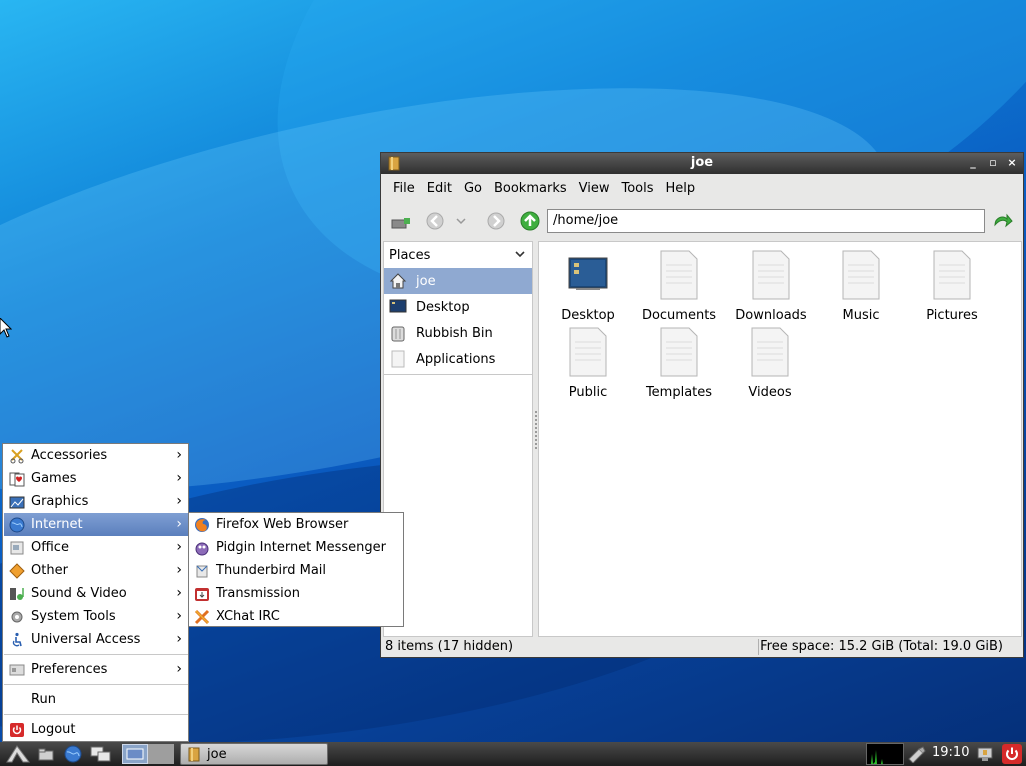 The width and height of the screenshot is (1026, 766). I want to click on trash-icon, so click(398, 333).